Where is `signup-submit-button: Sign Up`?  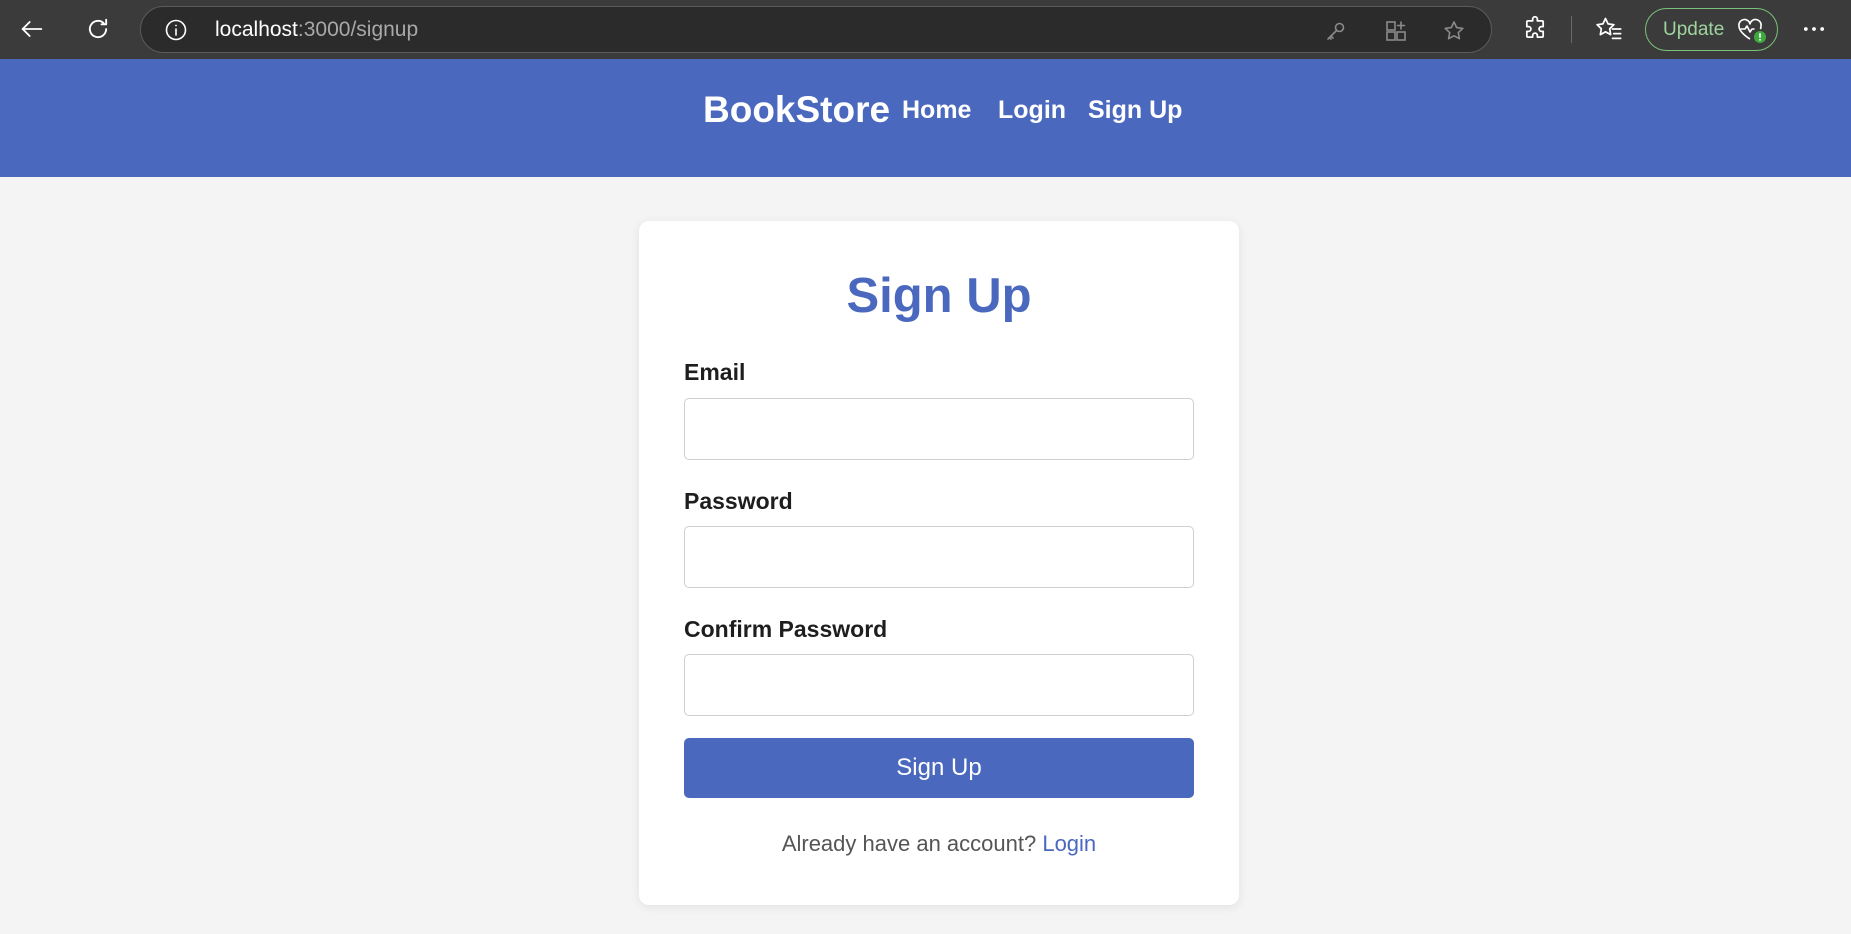
signup-submit-button: Sign Up is located at coordinates (939, 768).